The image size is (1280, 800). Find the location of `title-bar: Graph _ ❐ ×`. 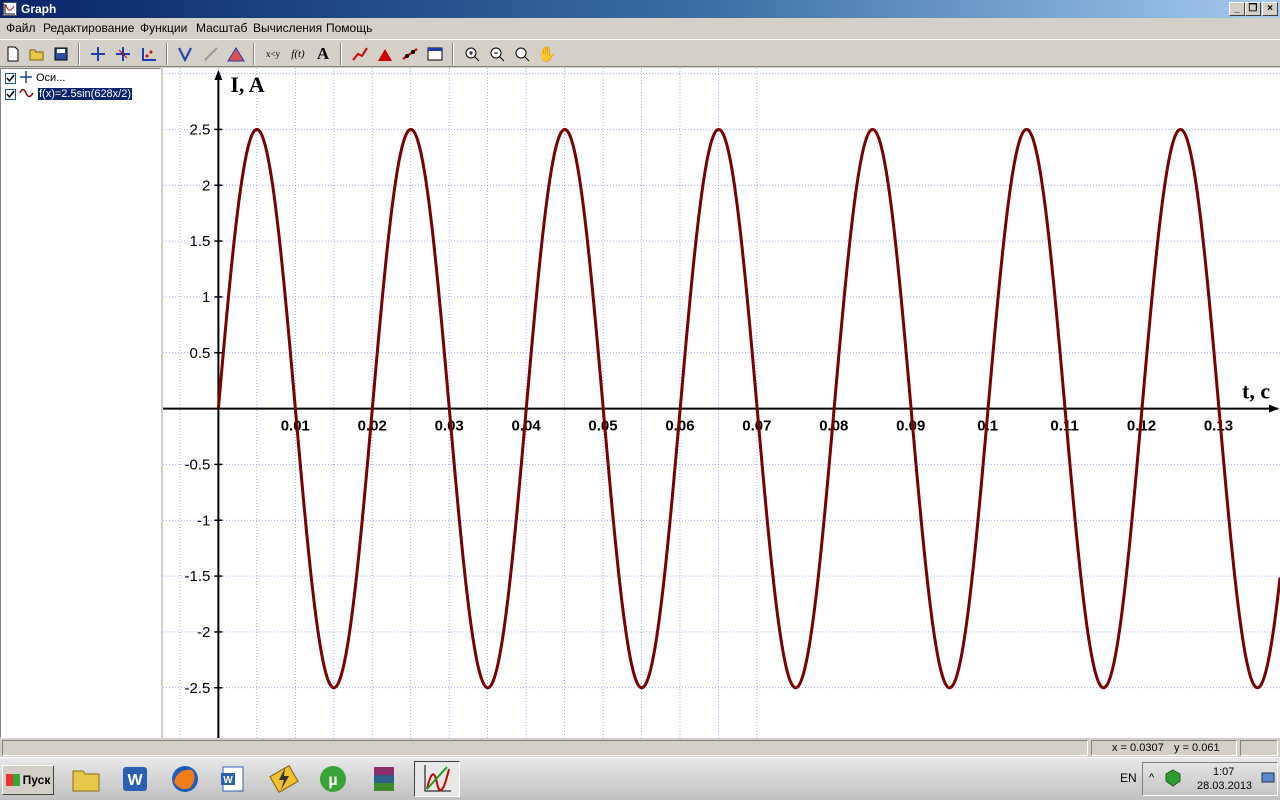

title-bar: Graph _ ❐ × is located at coordinates (640, 9).